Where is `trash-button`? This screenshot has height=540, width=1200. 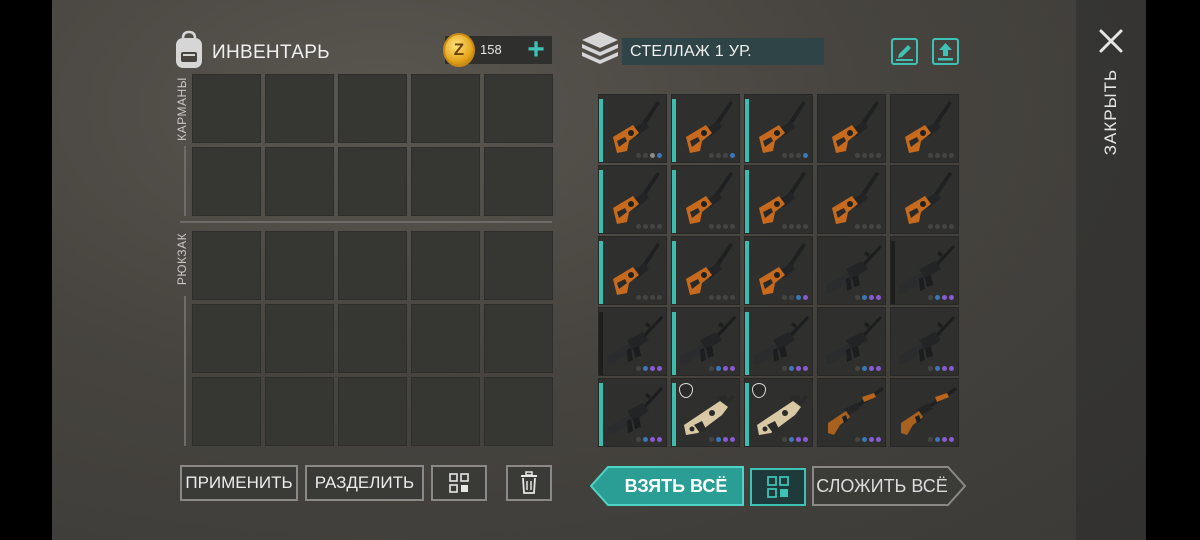
trash-button is located at coordinates (529, 483).